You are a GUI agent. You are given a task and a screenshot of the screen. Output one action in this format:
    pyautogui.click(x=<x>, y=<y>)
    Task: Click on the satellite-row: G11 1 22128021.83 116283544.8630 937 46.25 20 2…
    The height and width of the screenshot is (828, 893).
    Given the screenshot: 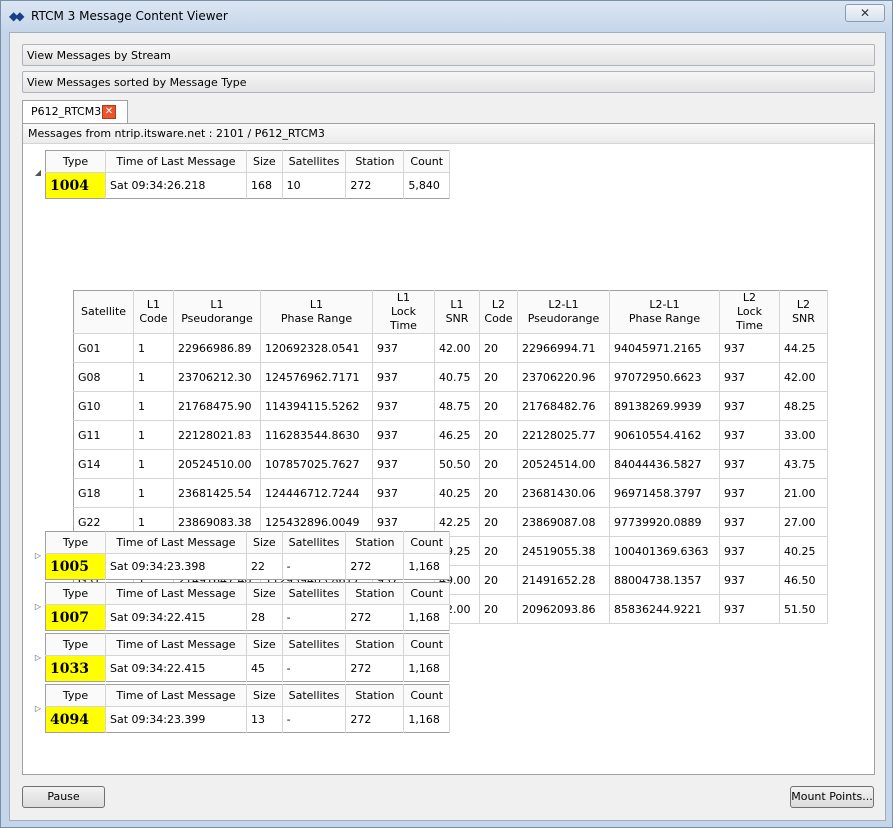 What is the action you would take?
    pyautogui.click(x=450, y=435)
    